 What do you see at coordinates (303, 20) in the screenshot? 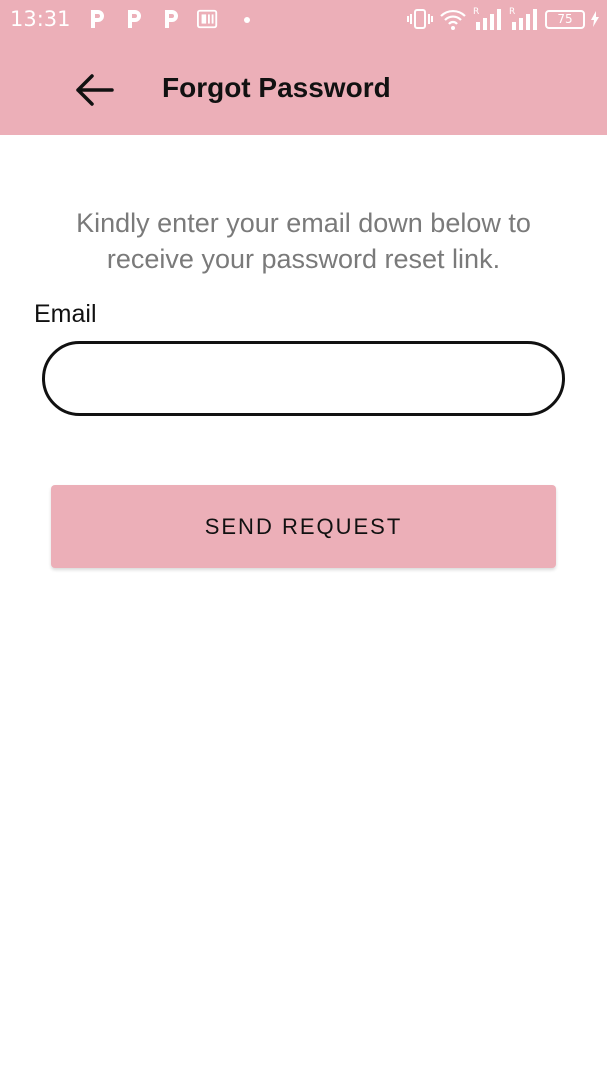
I see `status-bar: 13:31 R R 75` at bounding box center [303, 20].